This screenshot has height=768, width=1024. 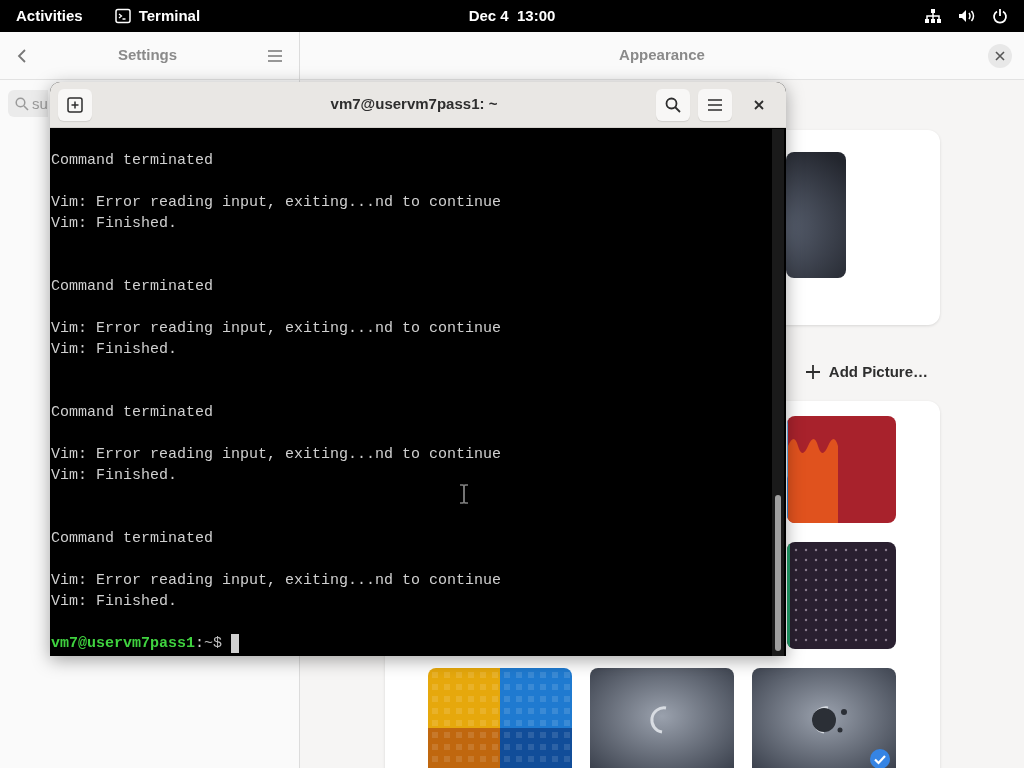 I want to click on clock: Dec 4 13:00, so click(x=512, y=15).